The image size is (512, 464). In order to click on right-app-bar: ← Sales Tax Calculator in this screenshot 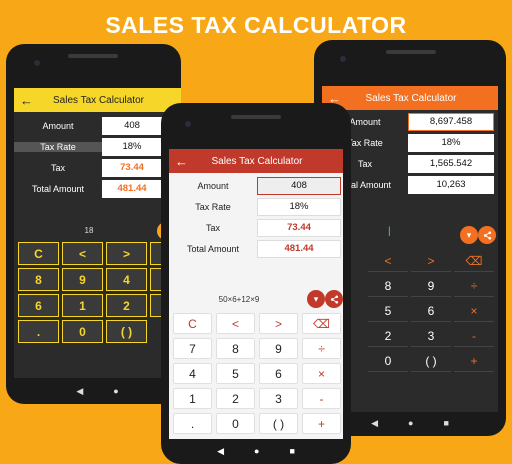, I will do `click(410, 98)`.